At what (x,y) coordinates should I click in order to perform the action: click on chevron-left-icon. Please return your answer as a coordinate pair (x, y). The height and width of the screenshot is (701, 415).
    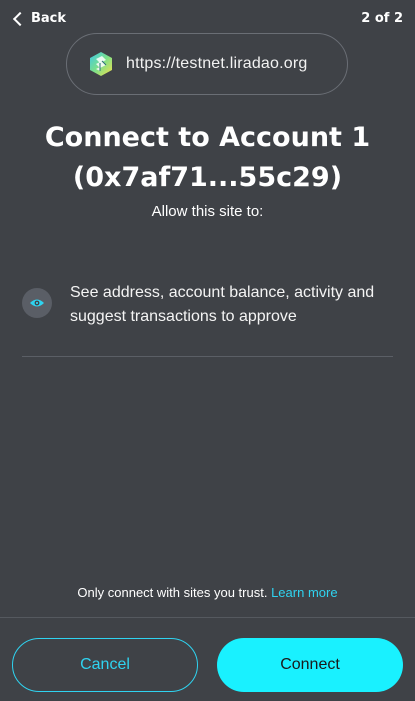
    Looking at the image, I should click on (20, 19).